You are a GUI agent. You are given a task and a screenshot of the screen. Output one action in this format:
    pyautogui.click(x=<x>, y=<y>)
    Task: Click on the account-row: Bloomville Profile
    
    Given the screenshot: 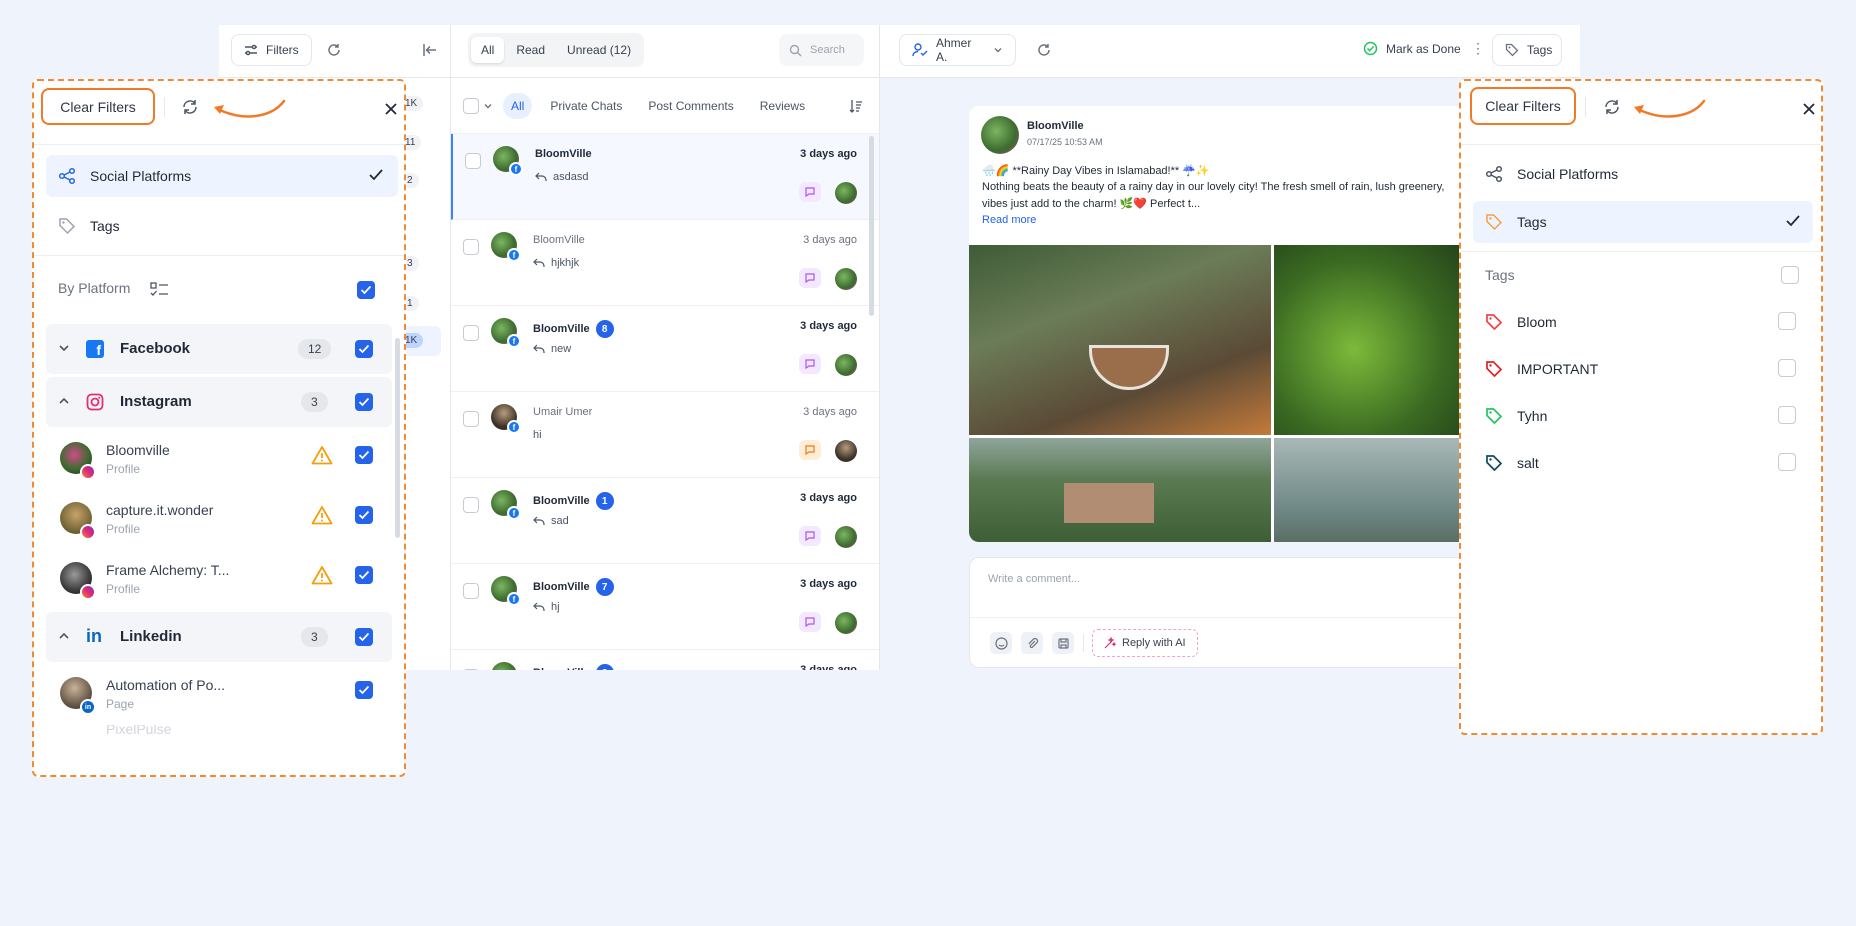 What is the action you would take?
    pyautogui.click(x=219, y=460)
    